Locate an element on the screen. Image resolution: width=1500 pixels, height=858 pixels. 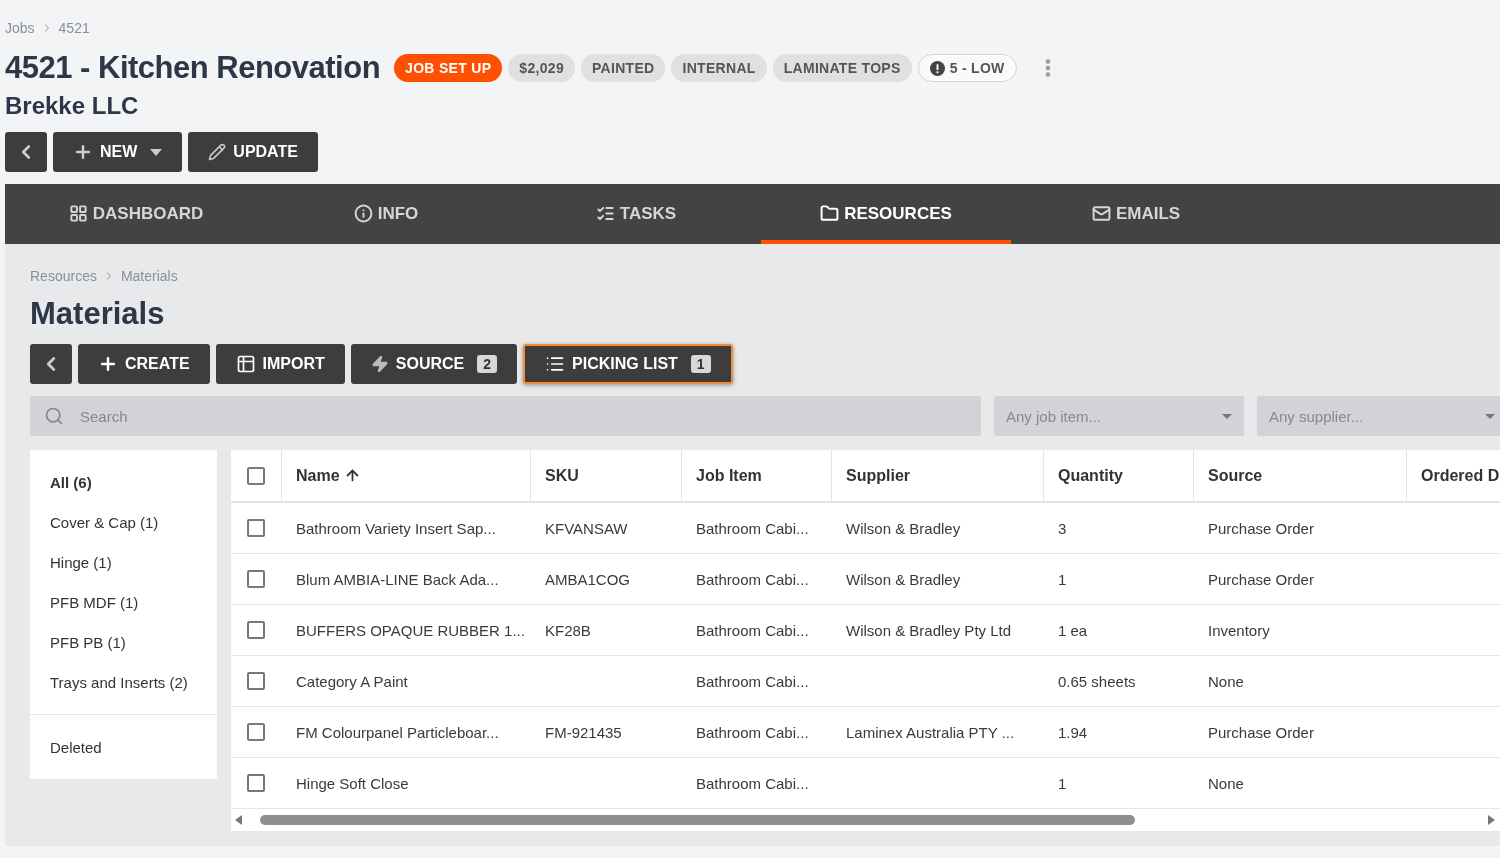
import-button: IMPORT is located at coordinates (280, 364).